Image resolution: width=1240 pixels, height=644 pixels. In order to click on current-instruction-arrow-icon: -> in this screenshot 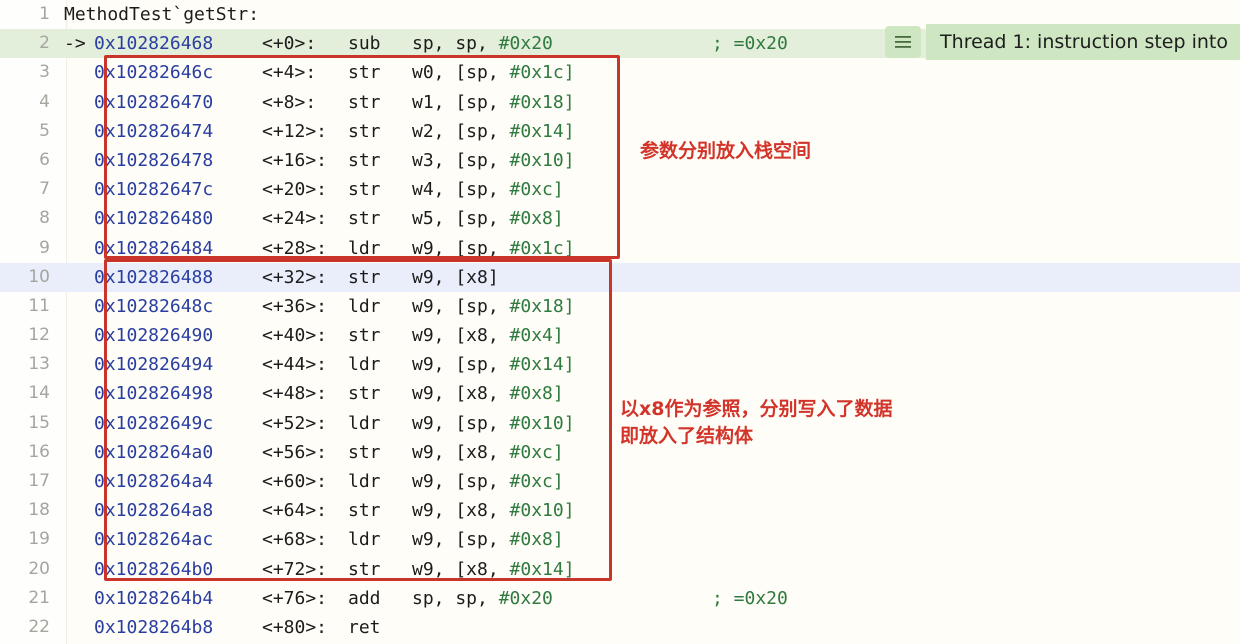, I will do `click(75, 44)`.